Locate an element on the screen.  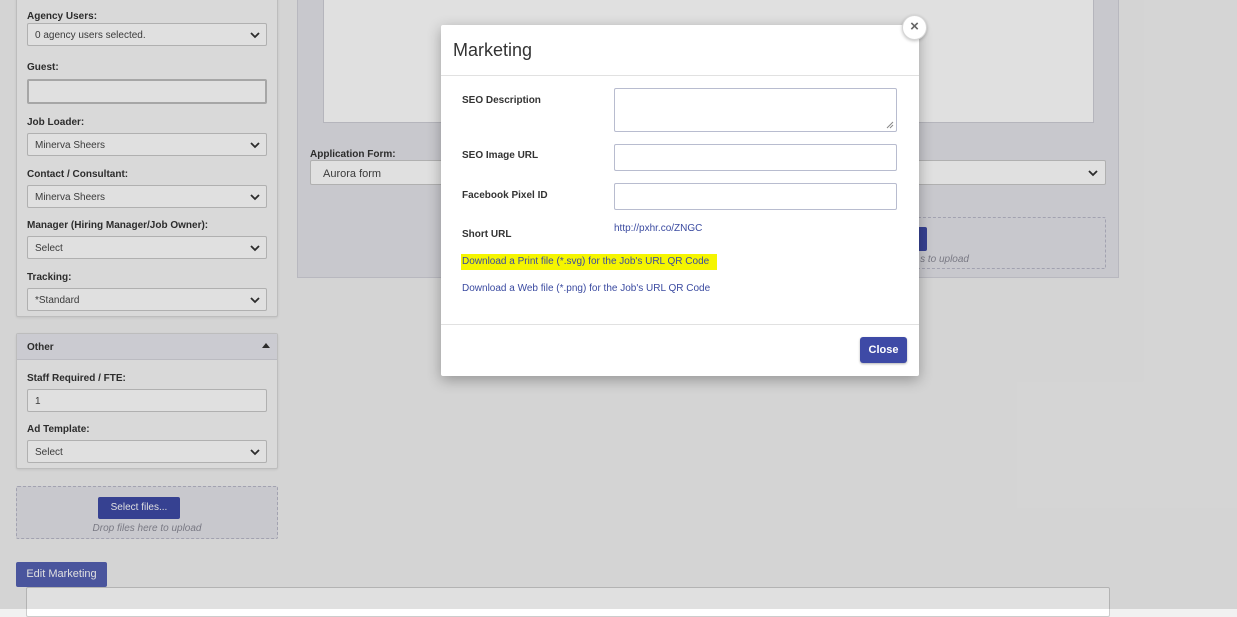
seo-image-url-label: SEO Image URL is located at coordinates (500, 155).